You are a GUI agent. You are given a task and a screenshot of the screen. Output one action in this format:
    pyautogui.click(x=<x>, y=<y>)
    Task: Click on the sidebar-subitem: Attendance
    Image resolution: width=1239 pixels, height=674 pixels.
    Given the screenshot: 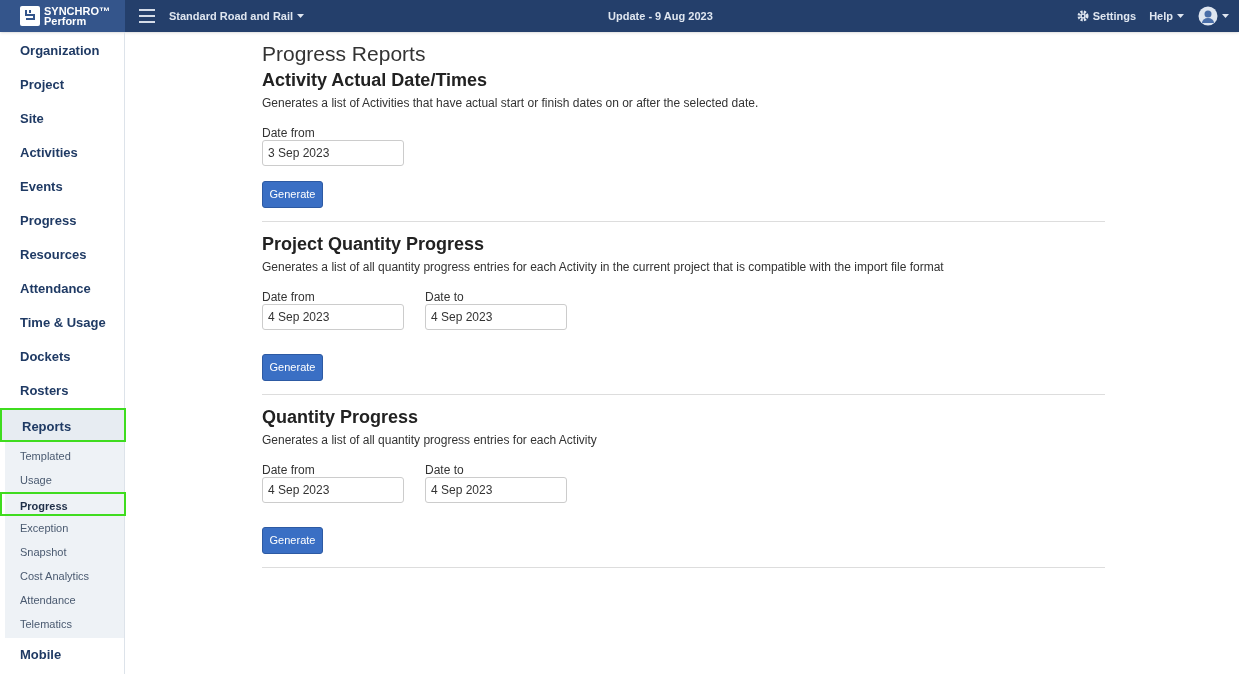 What is the action you would take?
    pyautogui.click(x=64, y=600)
    